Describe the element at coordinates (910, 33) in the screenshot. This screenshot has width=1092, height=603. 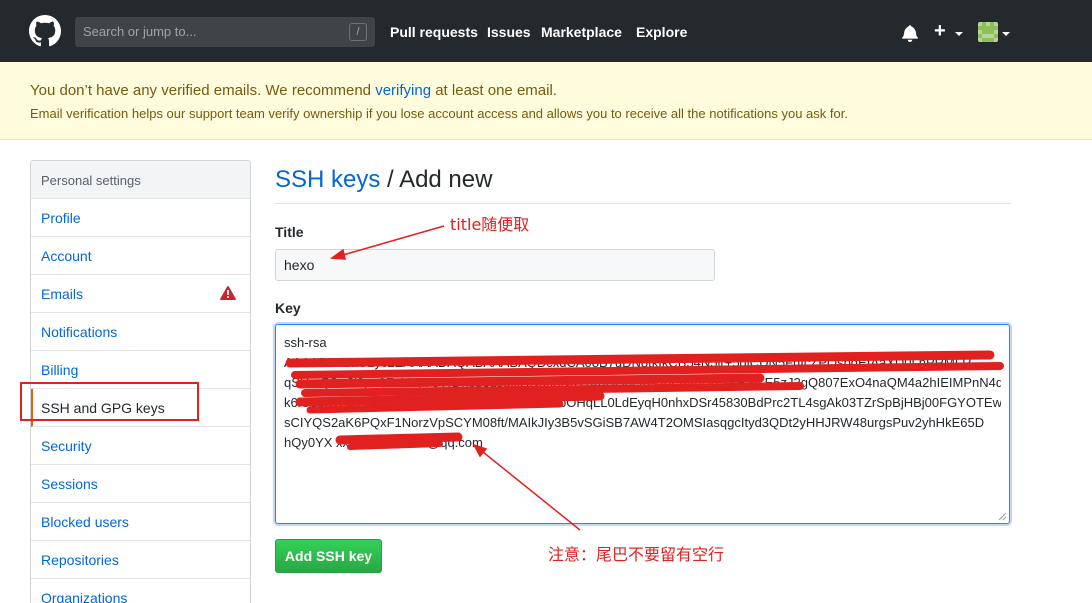
I see `bell-icon` at that location.